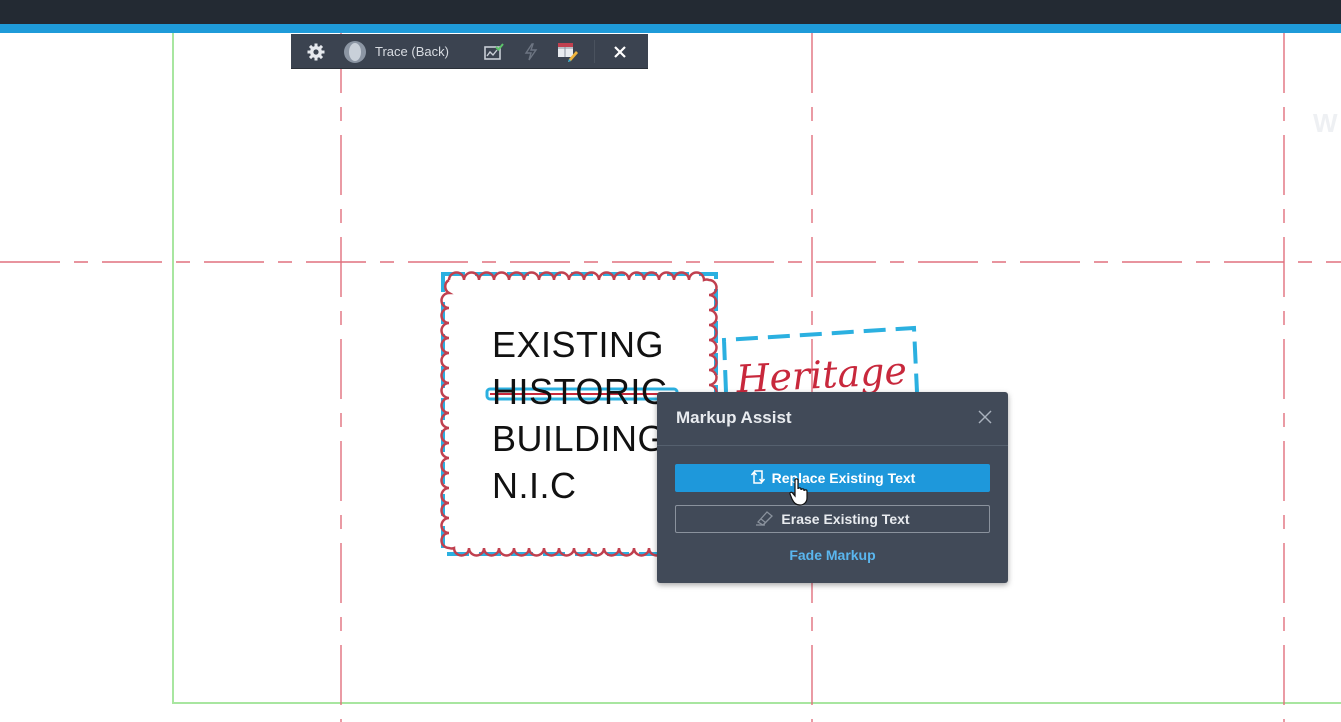 Image resolution: width=1341 pixels, height=722 pixels. Describe the element at coordinates (531, 51) in the screenshot. I see `lightning-icon` at that location.